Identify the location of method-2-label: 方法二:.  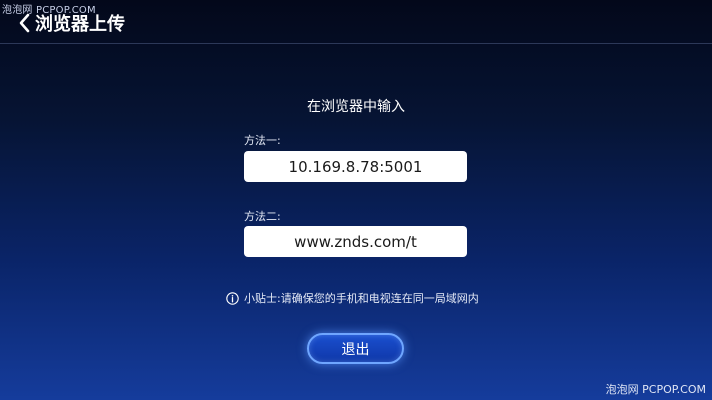
(262, 216).